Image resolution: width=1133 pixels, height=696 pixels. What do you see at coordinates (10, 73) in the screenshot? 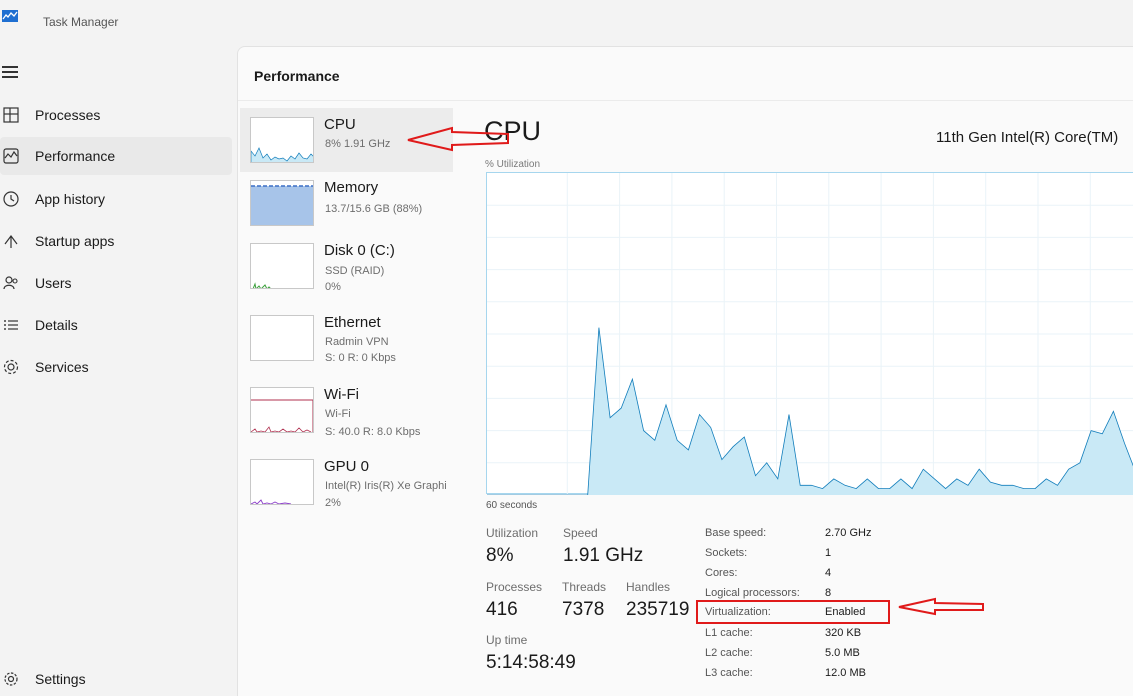
I see `menu-icon` at bounding box center [10, 73].